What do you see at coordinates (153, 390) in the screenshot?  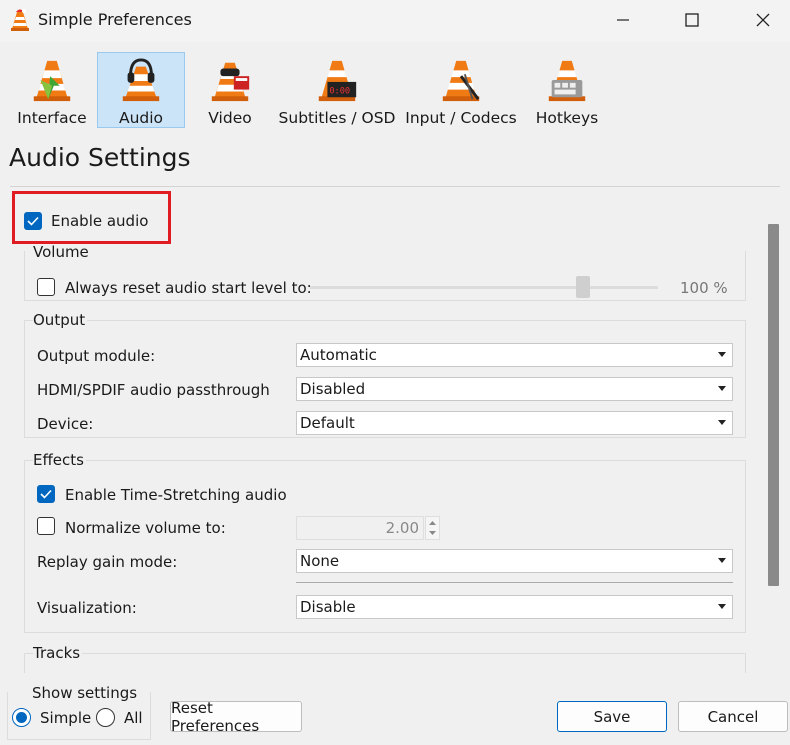 I see `passthrough-label: HDMI/SPDIF audio passthrough` at bounding box center [153, 390].